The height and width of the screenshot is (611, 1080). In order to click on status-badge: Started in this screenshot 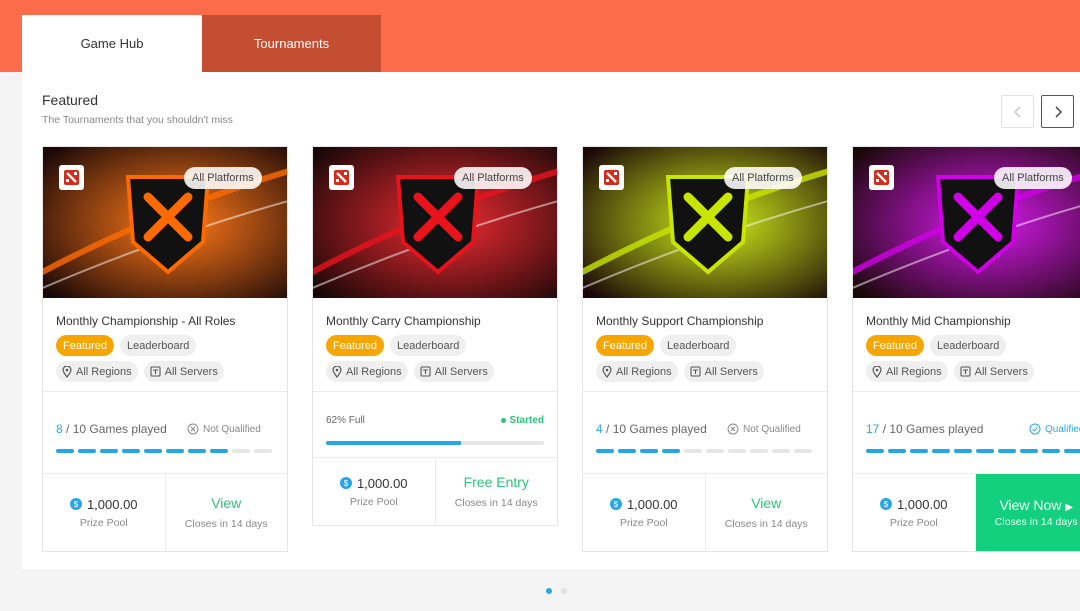, I will do `click(522, 420)`.